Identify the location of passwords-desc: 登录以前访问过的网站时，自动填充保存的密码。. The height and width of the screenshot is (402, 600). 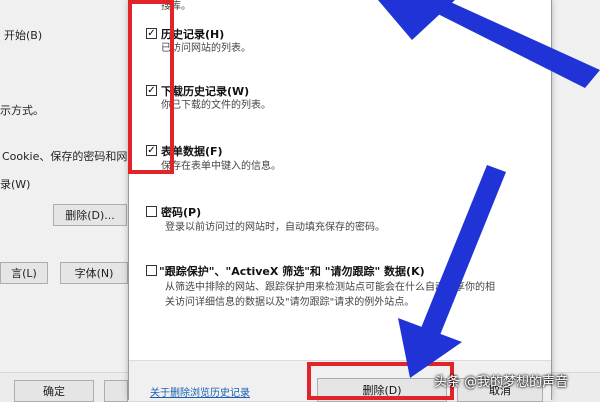
(275, 227).